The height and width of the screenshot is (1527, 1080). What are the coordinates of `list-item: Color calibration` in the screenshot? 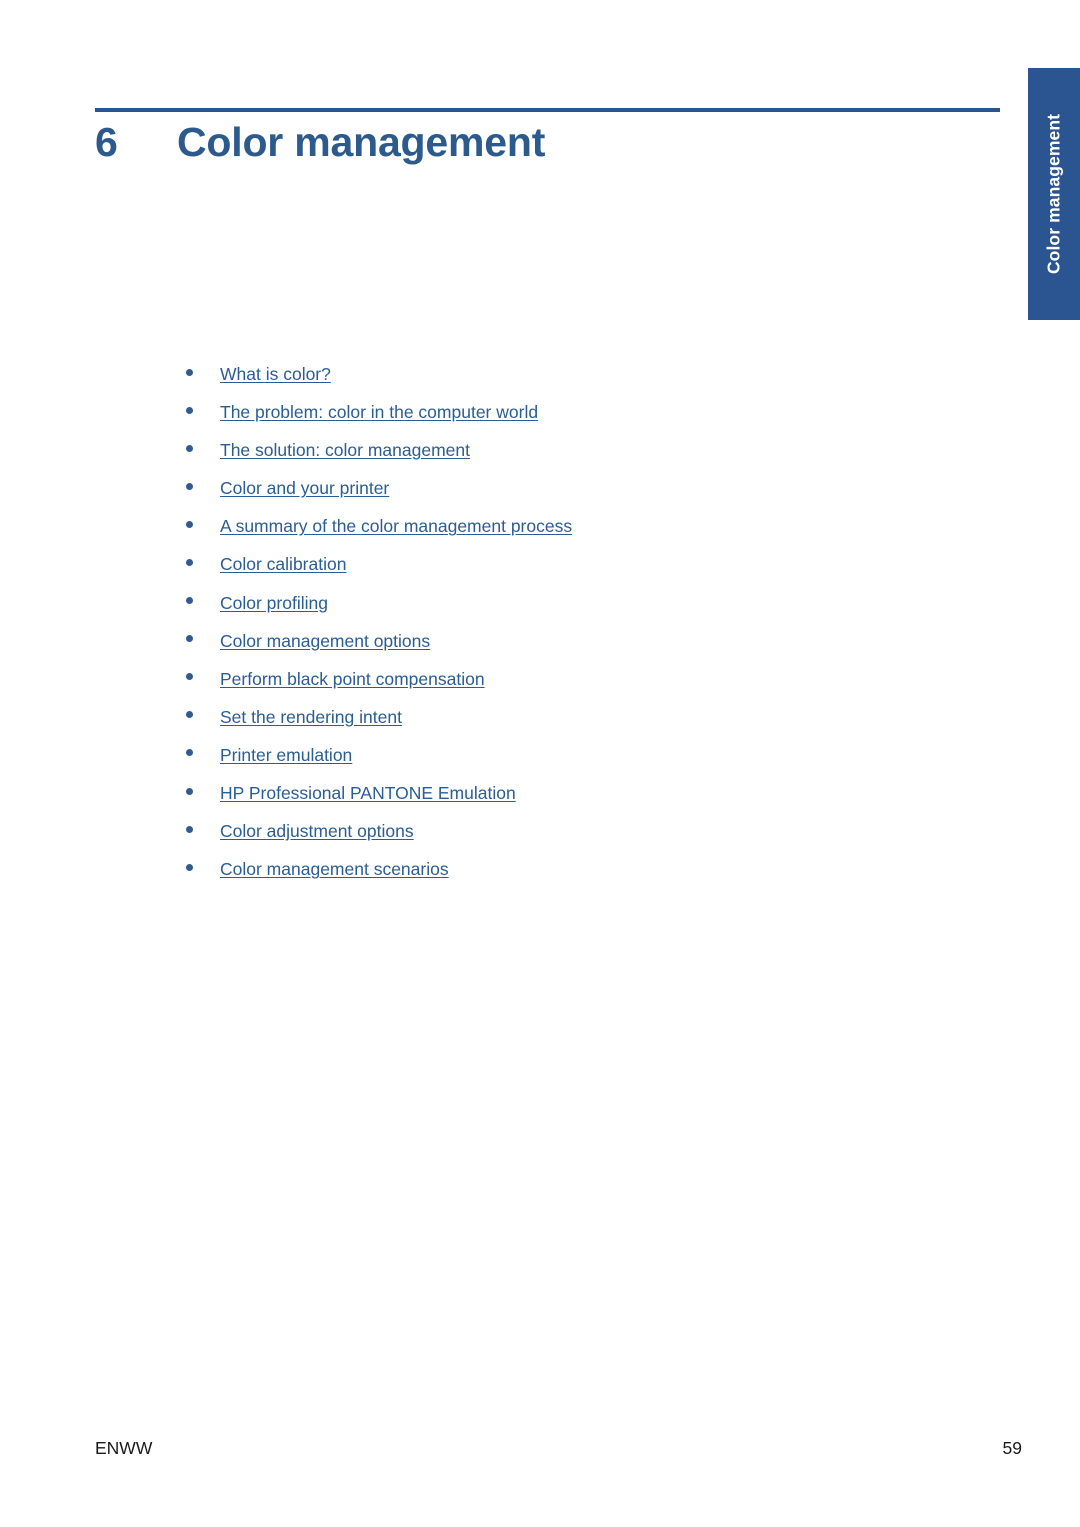 It's located at (586, 572).